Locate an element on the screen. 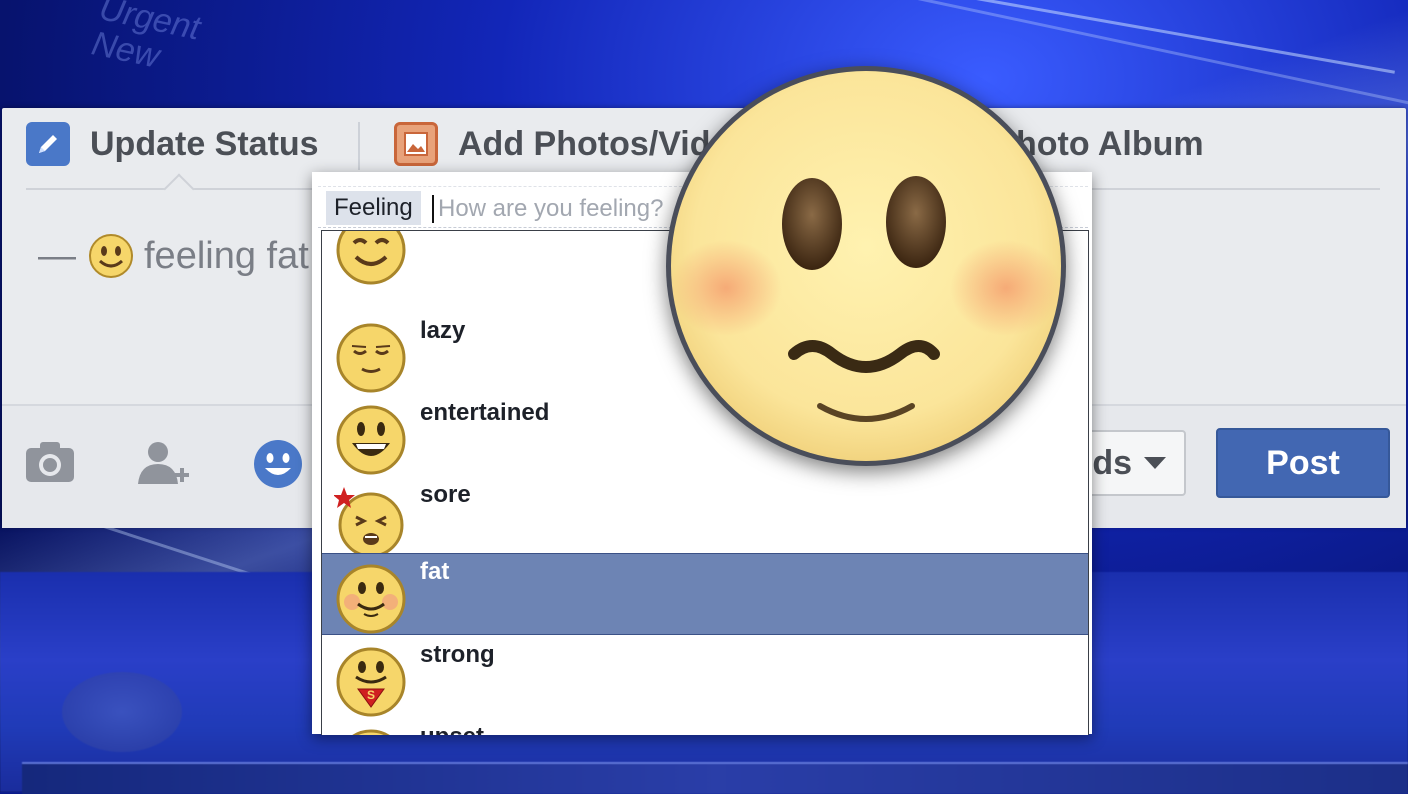 The width and height of the screenshot is (1408, 794). feeling-chip: Feeling is located at coordinates (373, 208).